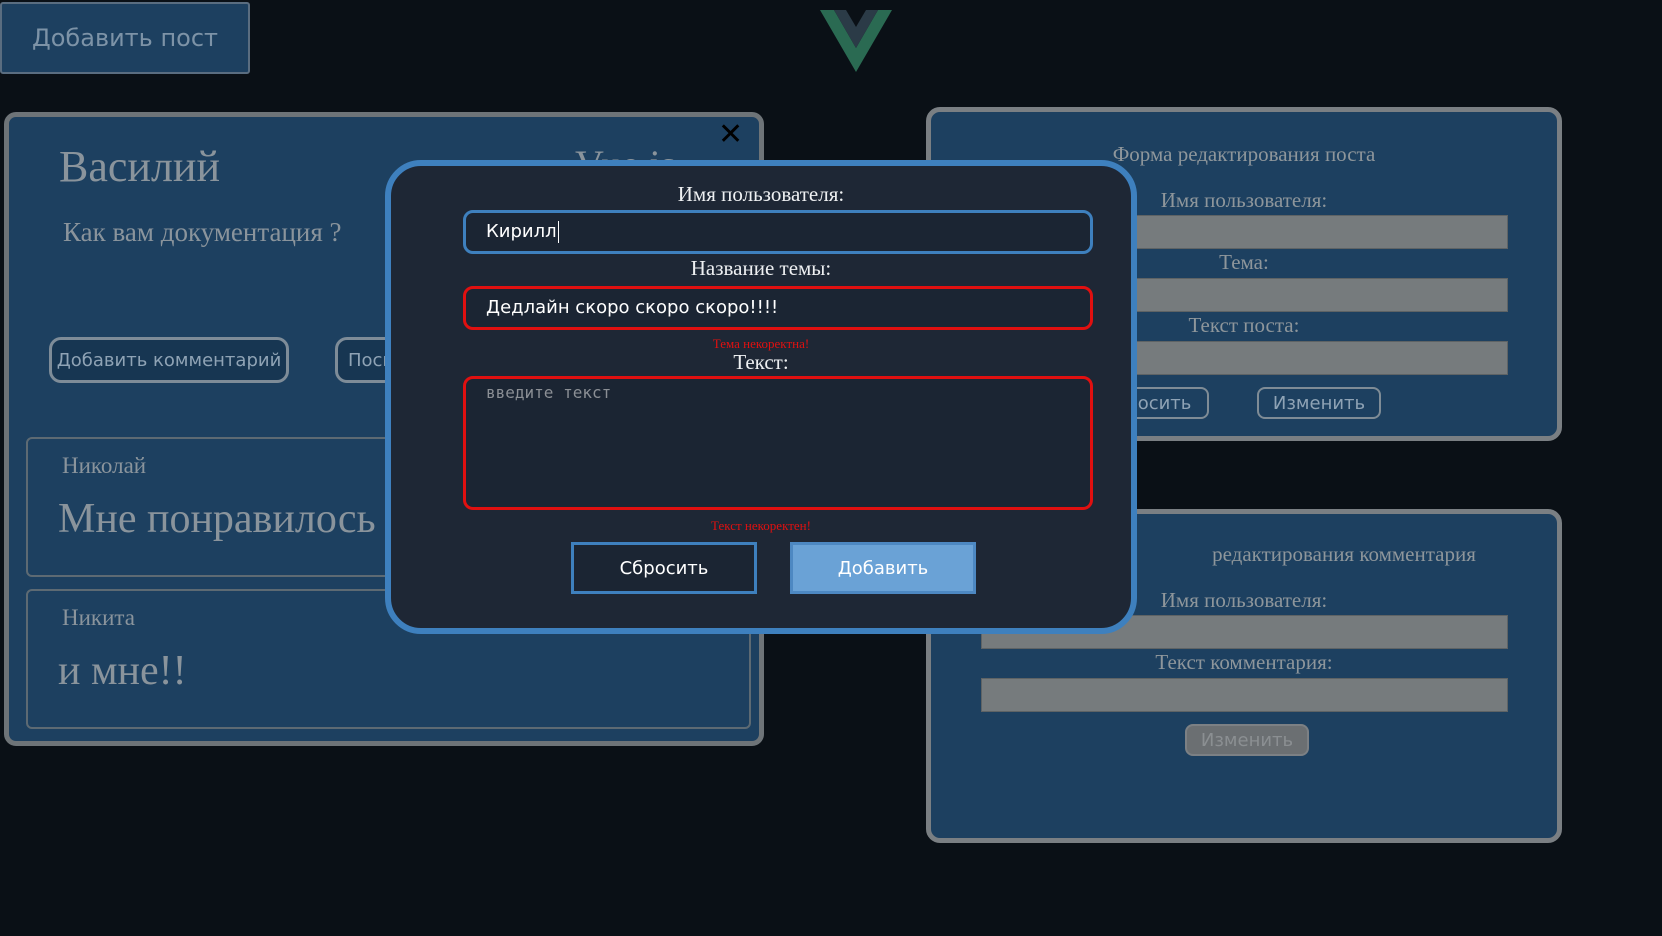 This screenshot has width=1662, height=936. I want to click on edit-comment-text-input, so click(1244, 695).